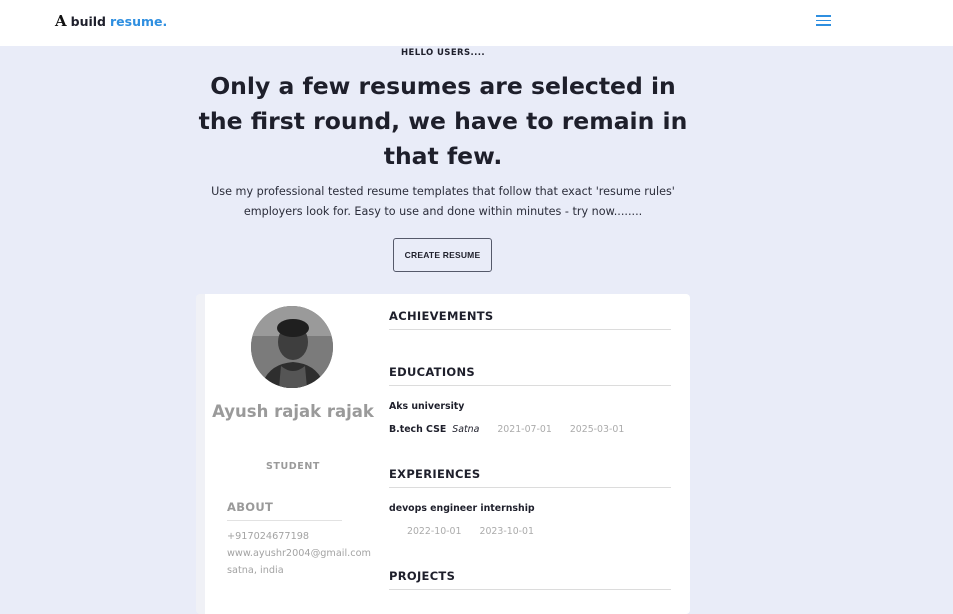 Image resolution: width=953 pixels, height=614 pixels. I want to click on projects-heading: PROJECTS, so click(422, 576).